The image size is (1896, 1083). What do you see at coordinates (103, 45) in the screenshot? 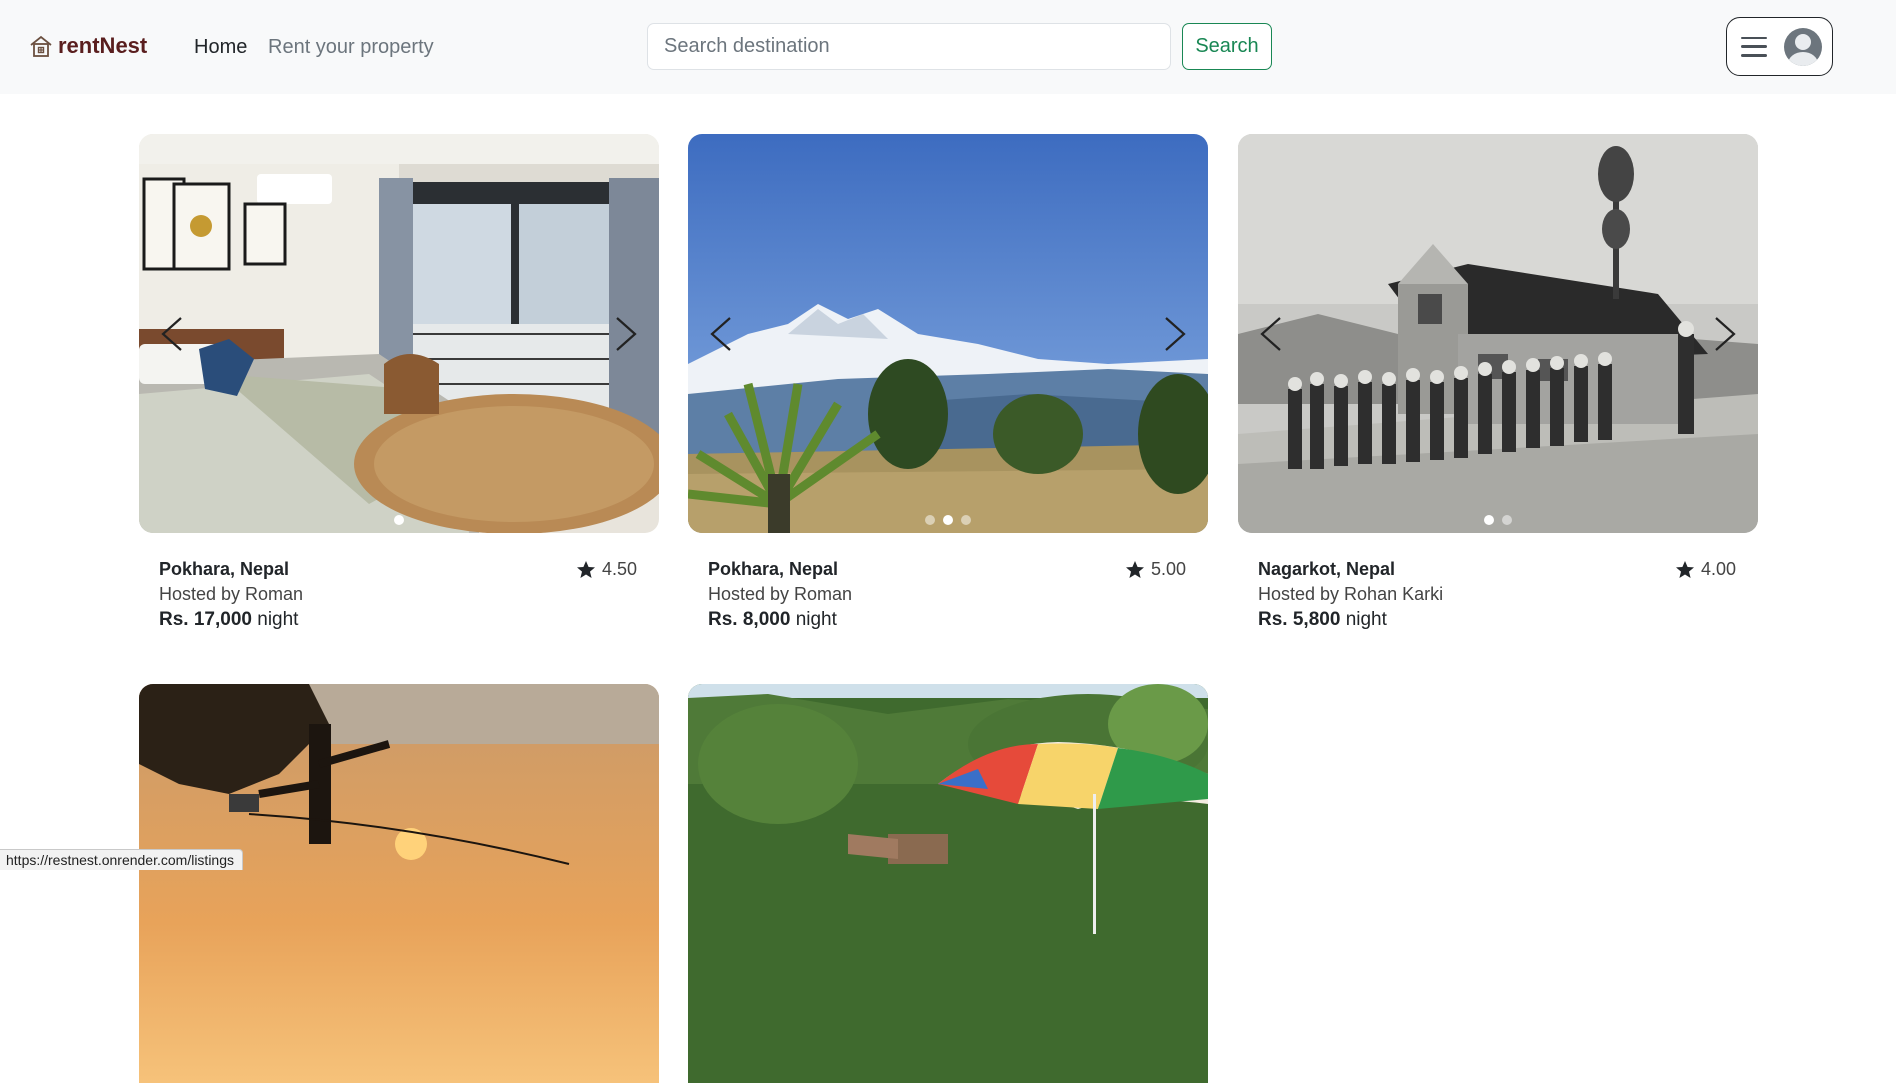
I see `brand-name: rentNest` at bounding box center [103, 45].